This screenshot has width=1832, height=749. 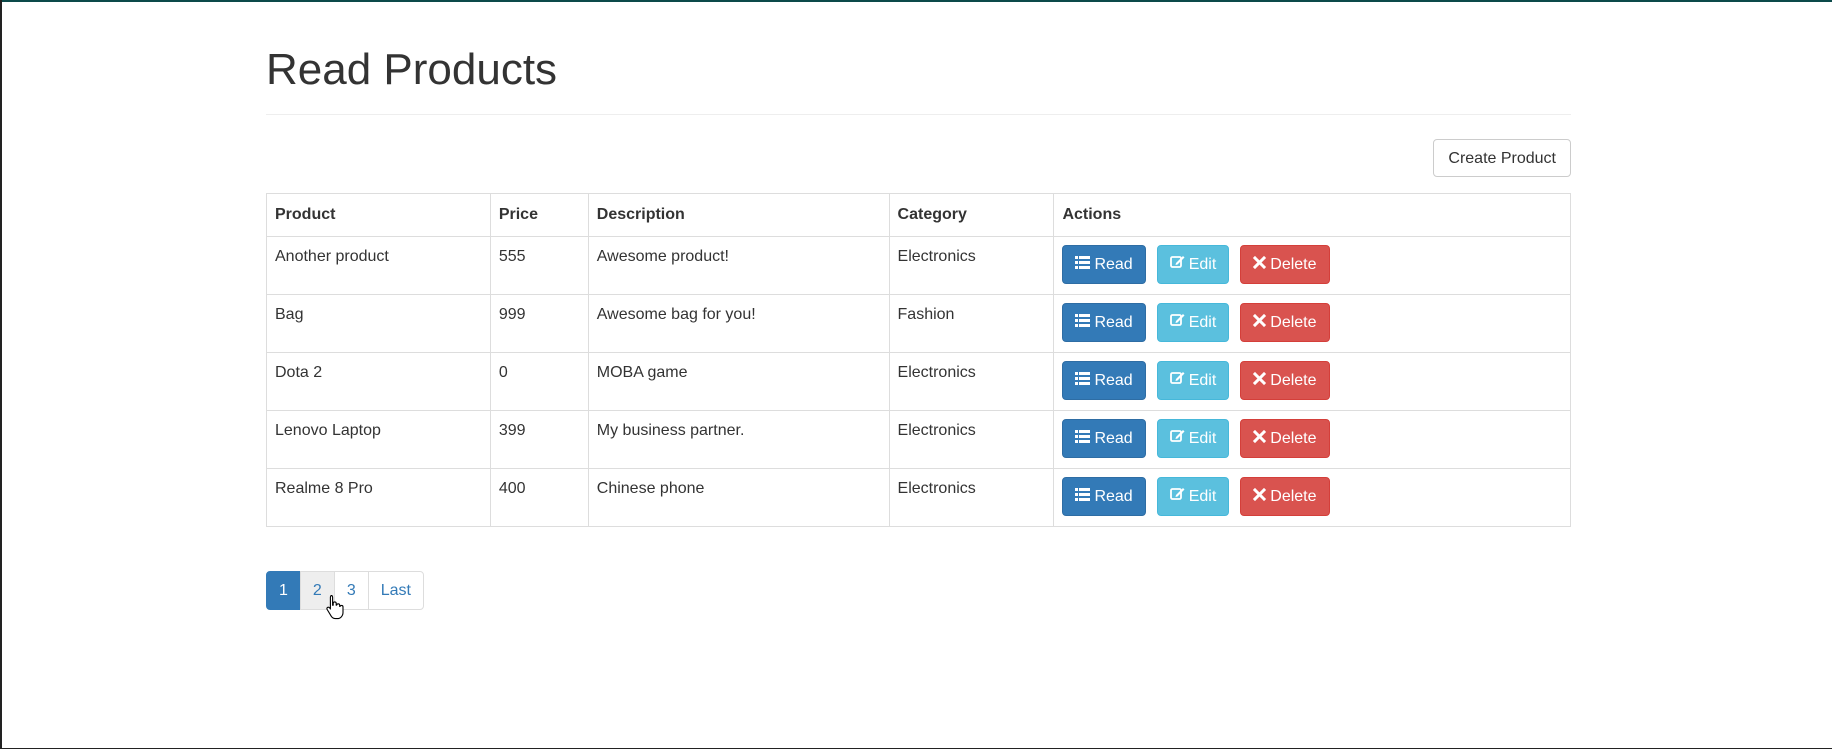 I want to click on cell-description: My business partner., so click(x=738, y=439).